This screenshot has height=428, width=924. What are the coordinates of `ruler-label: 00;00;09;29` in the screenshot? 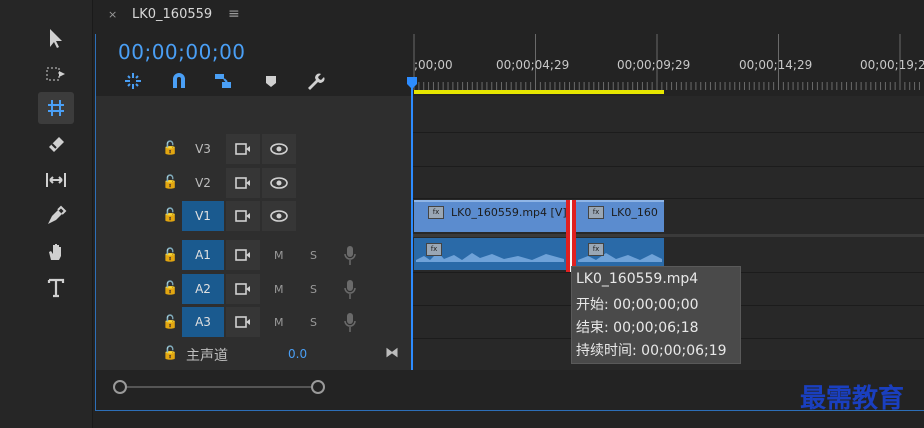 It's located at (654, 65).